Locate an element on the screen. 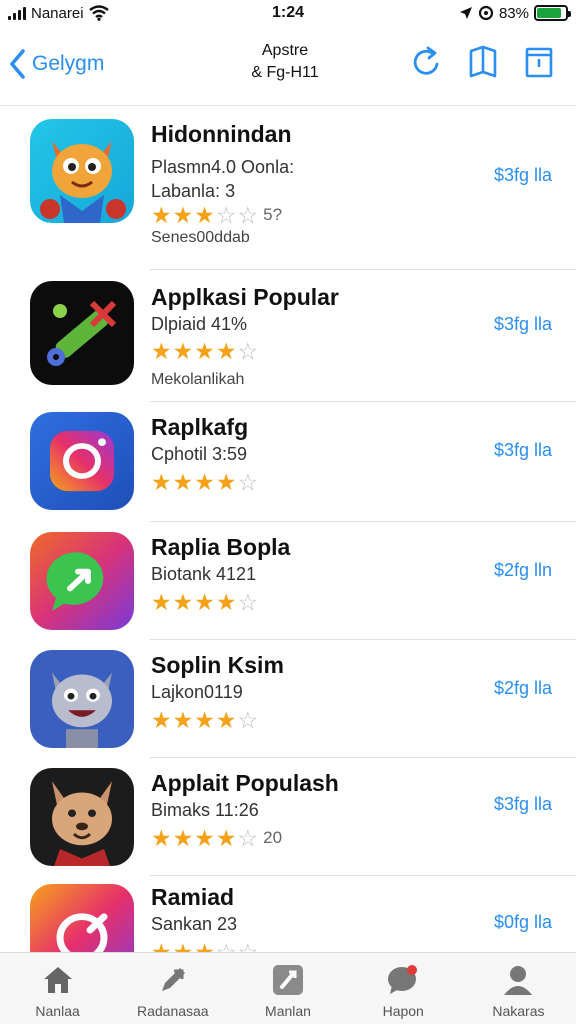 This screenshot has width=576, height=1024. price-button: $0fg lla is located at coordinates (523, 922).